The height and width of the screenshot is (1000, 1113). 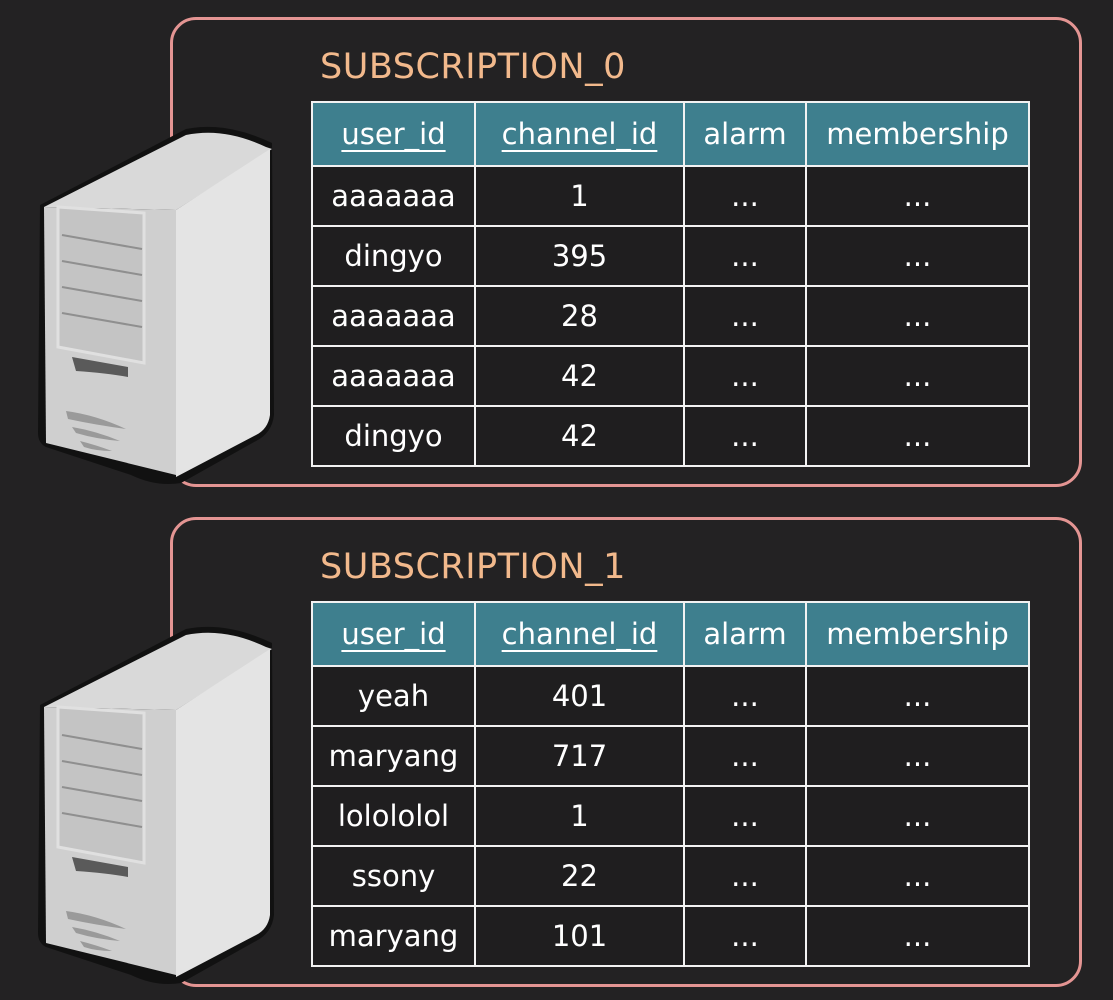 I want to click on shard-title: SUBSCRIPTION_0, so click(x=473, y=67).